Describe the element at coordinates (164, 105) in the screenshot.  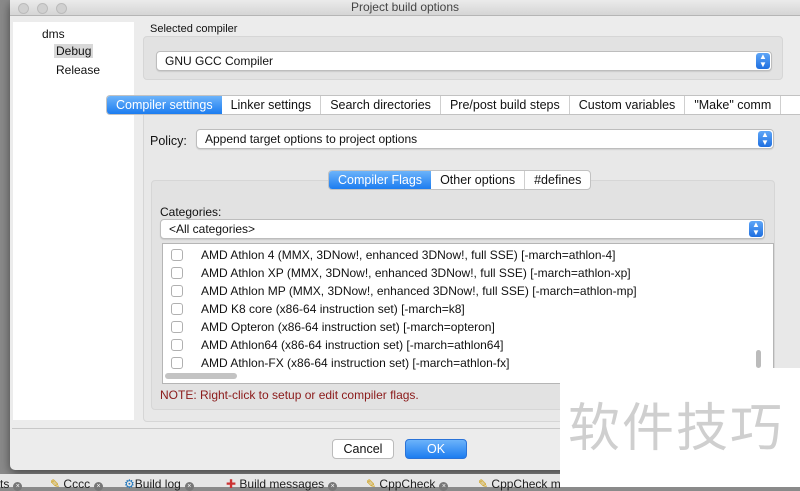
I see `tab-compiler-settings: Compiler settings` at that location.